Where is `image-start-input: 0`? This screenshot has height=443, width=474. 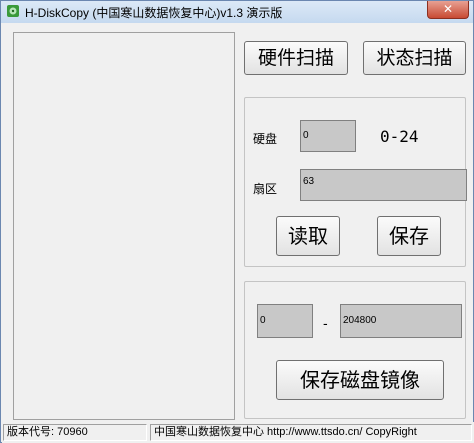 image-start-input: 0 is located at coordinates (285, 321).